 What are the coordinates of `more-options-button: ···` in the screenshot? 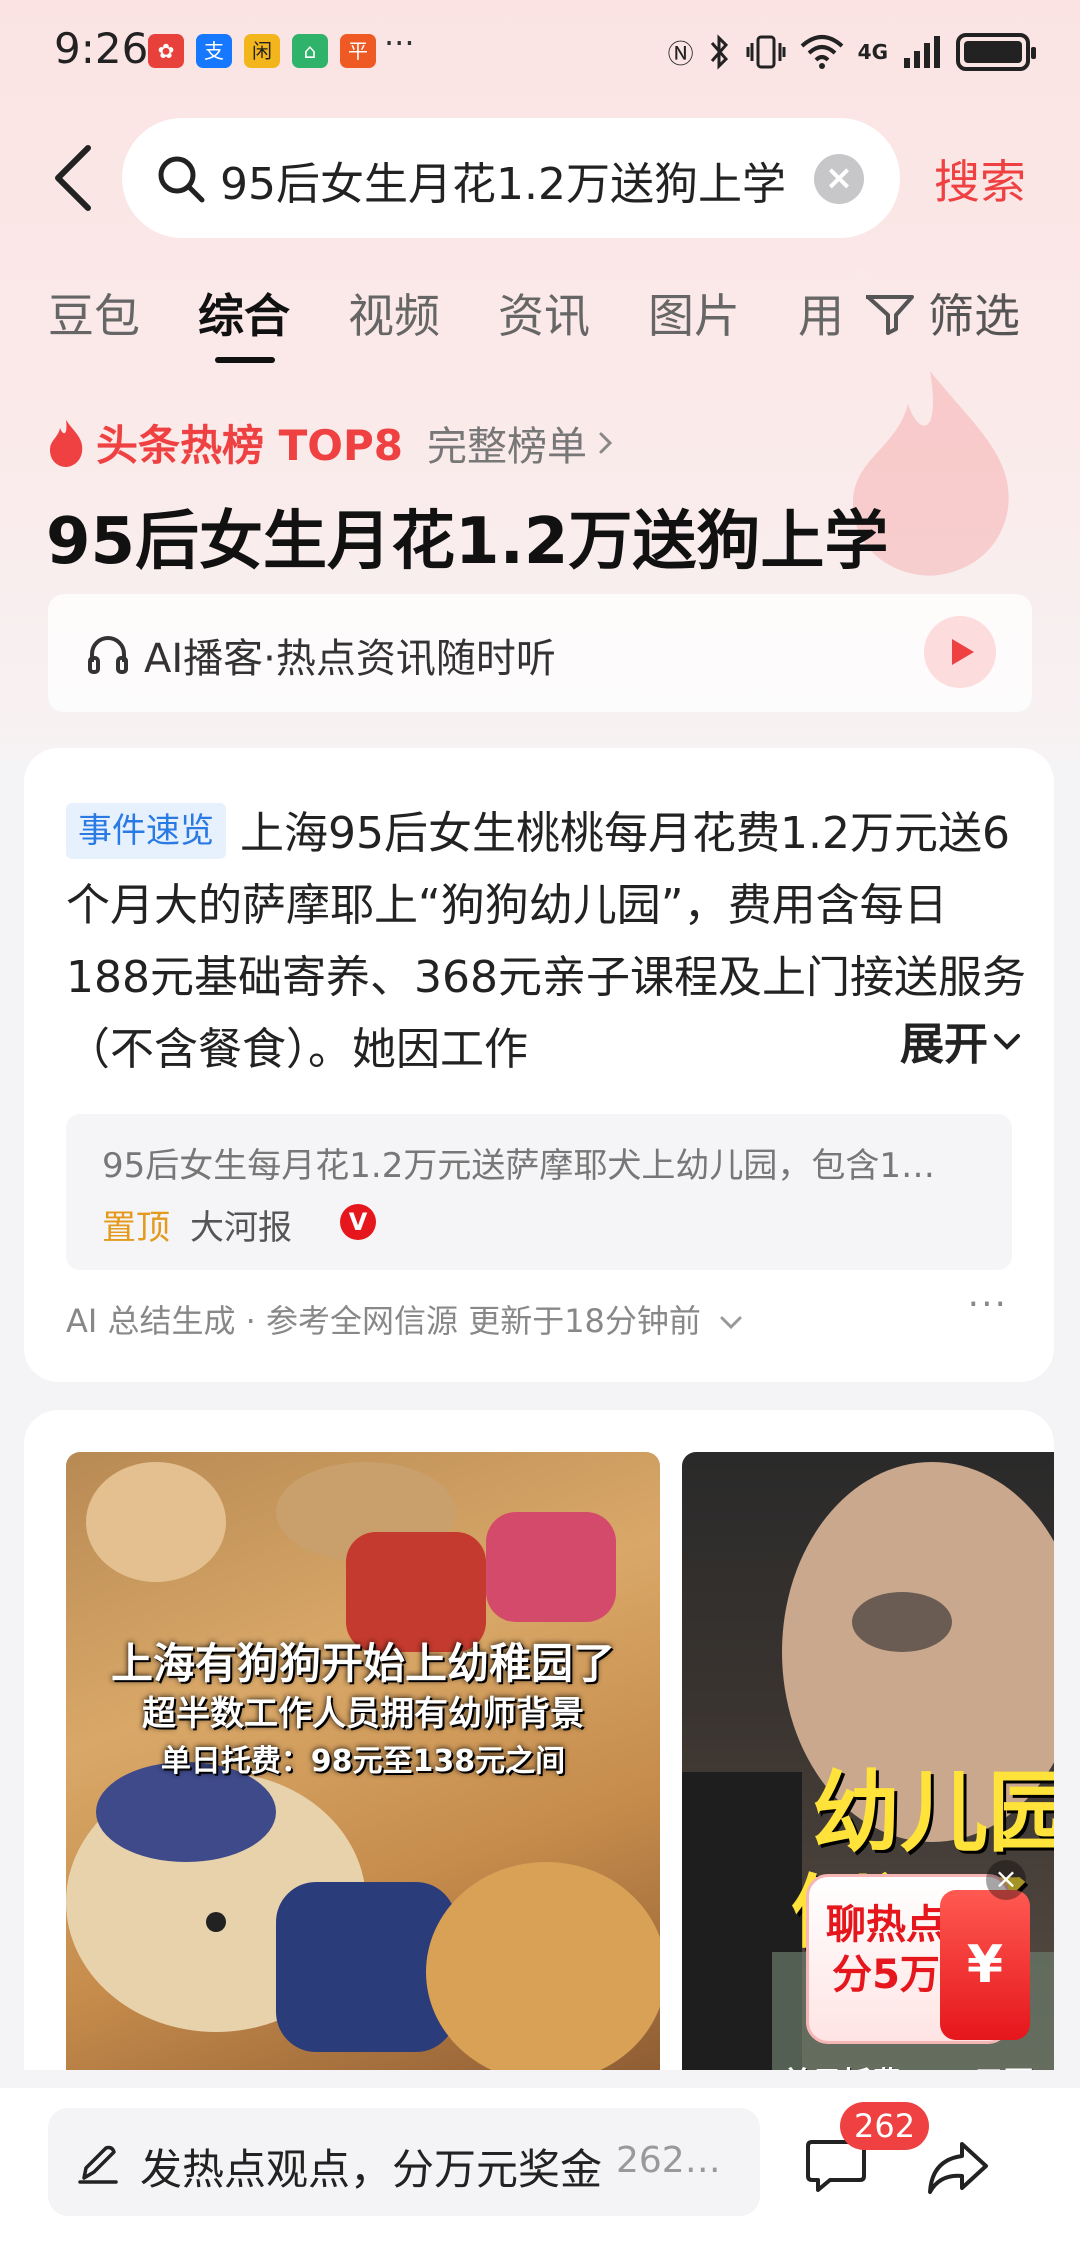 It's located at (988, 1304).